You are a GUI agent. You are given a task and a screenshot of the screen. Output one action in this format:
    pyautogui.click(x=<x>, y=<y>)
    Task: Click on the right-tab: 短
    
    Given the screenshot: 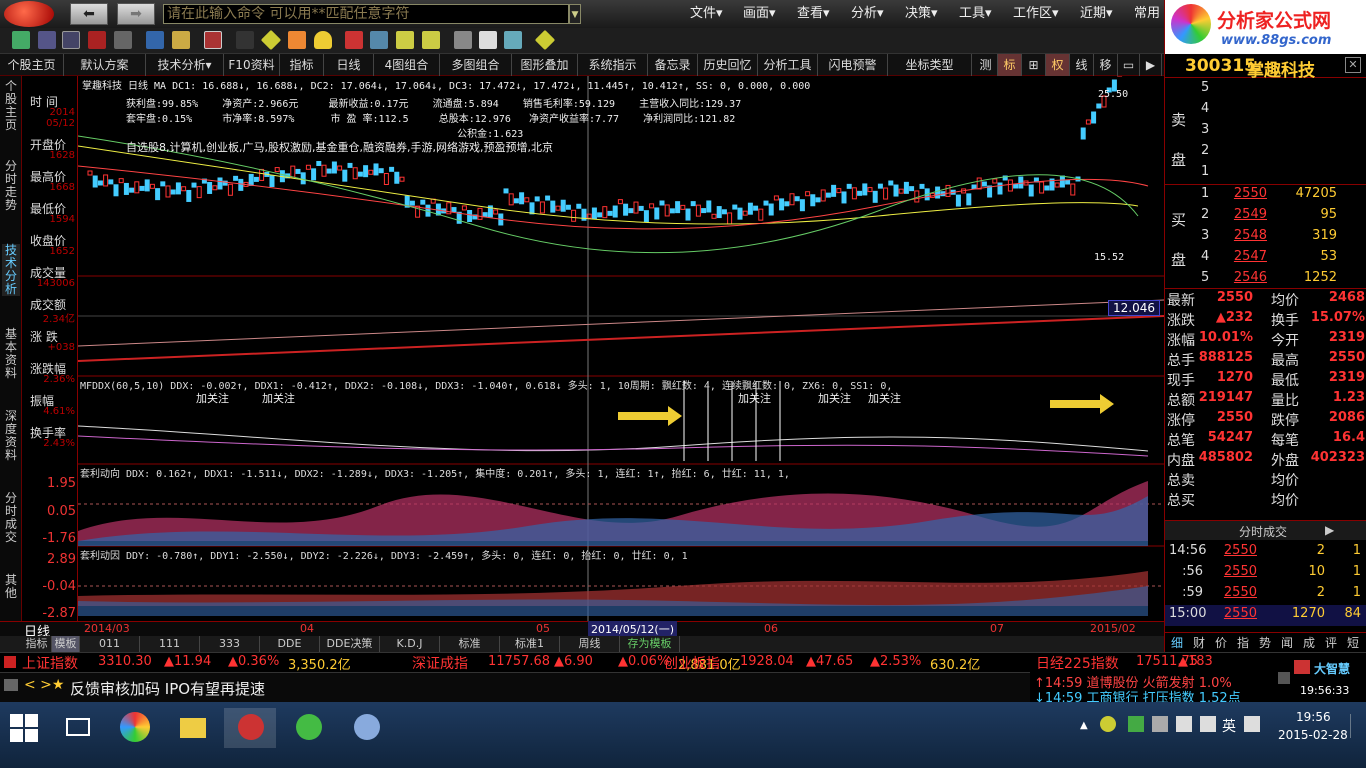 What is the action you would take?
    pyautogui.click(x=1353, y=642)
    